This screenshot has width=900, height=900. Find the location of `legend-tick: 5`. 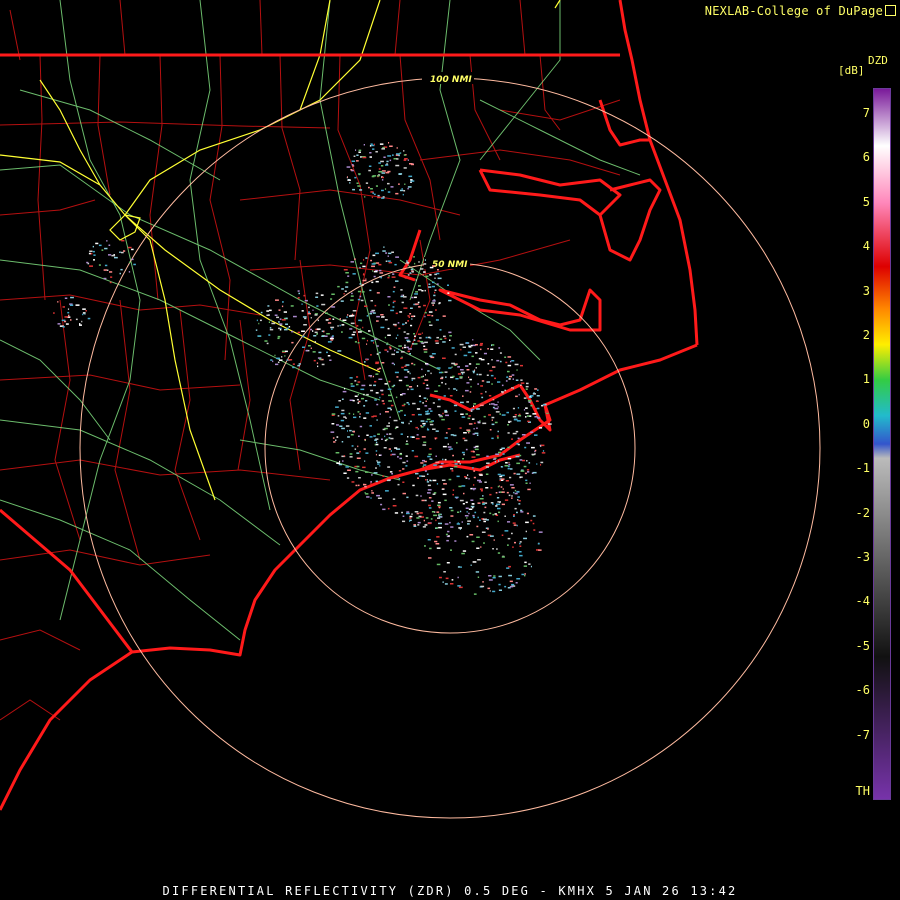

legend-tick: 5 is located at coordinates (866, 201).